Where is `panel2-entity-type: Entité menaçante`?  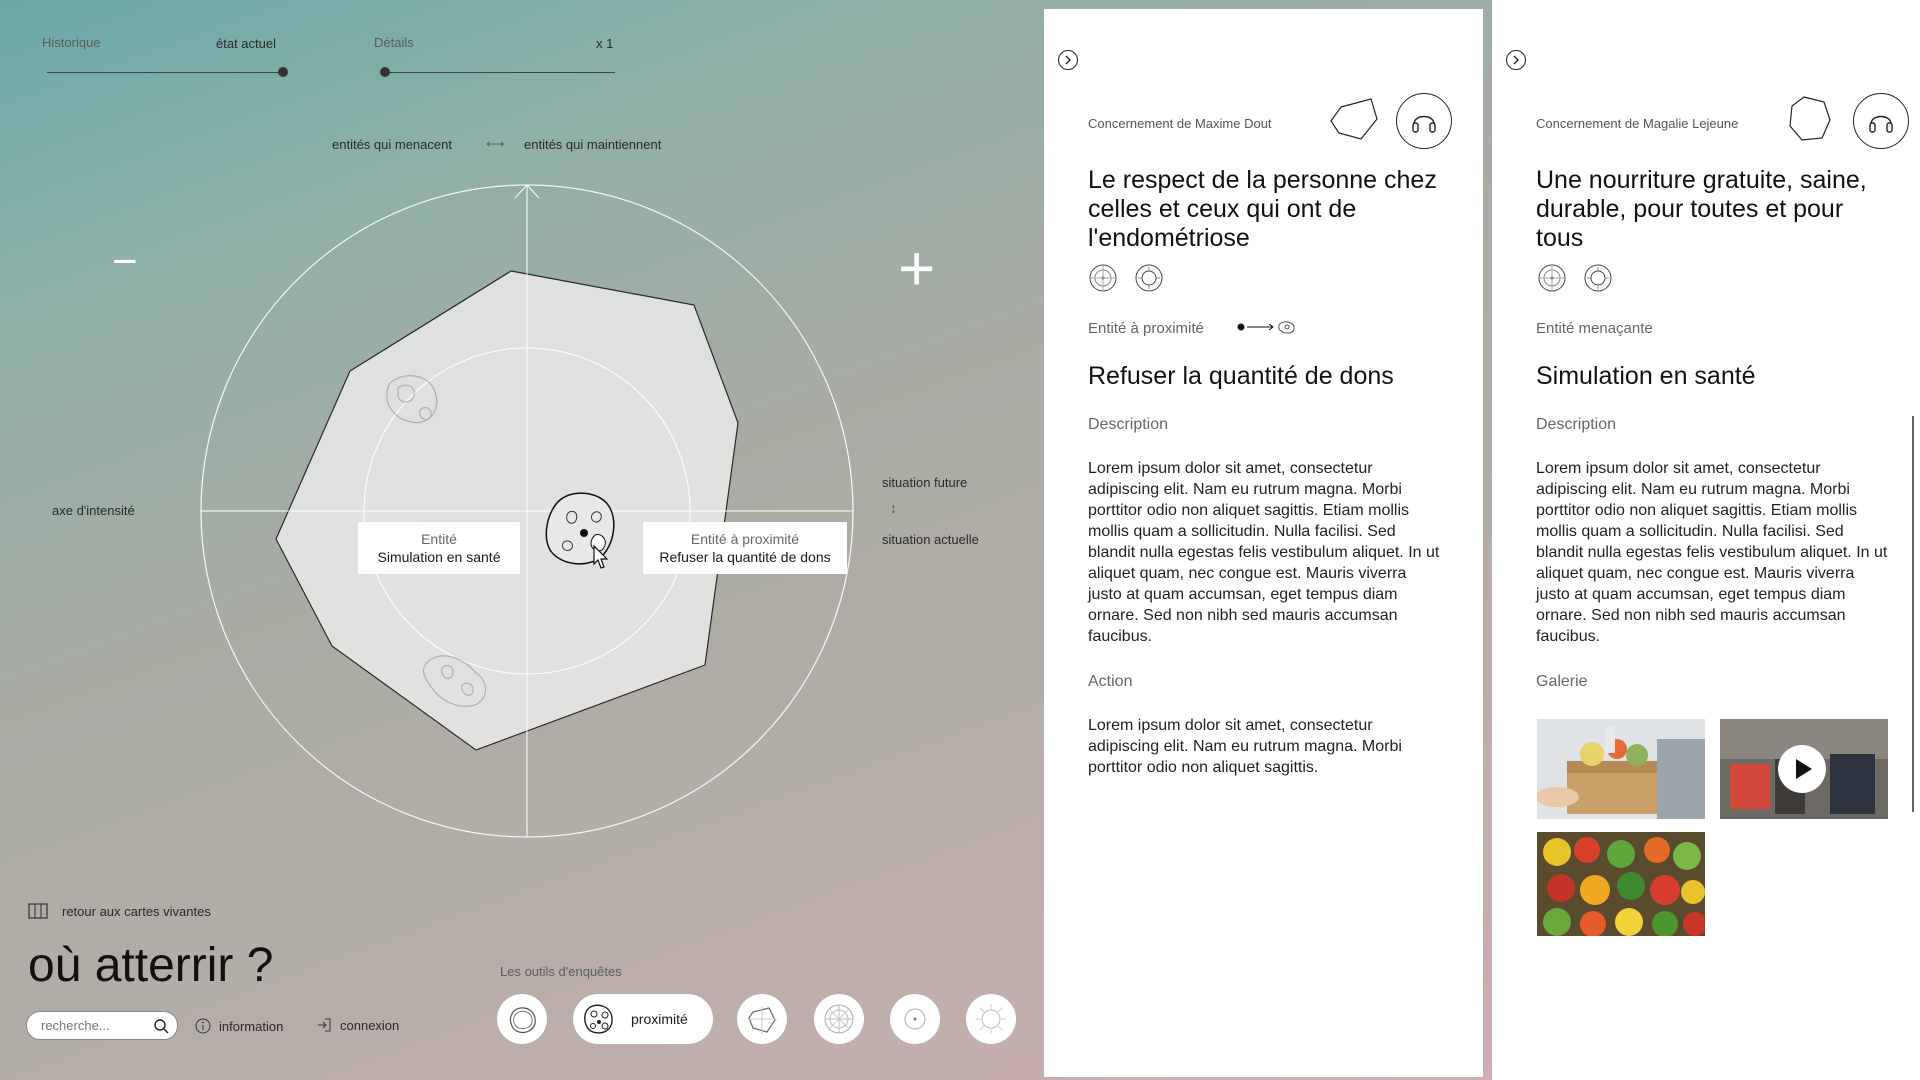 panel2-entity-type: Entité menaçante is located at coordinates (1594, 328).